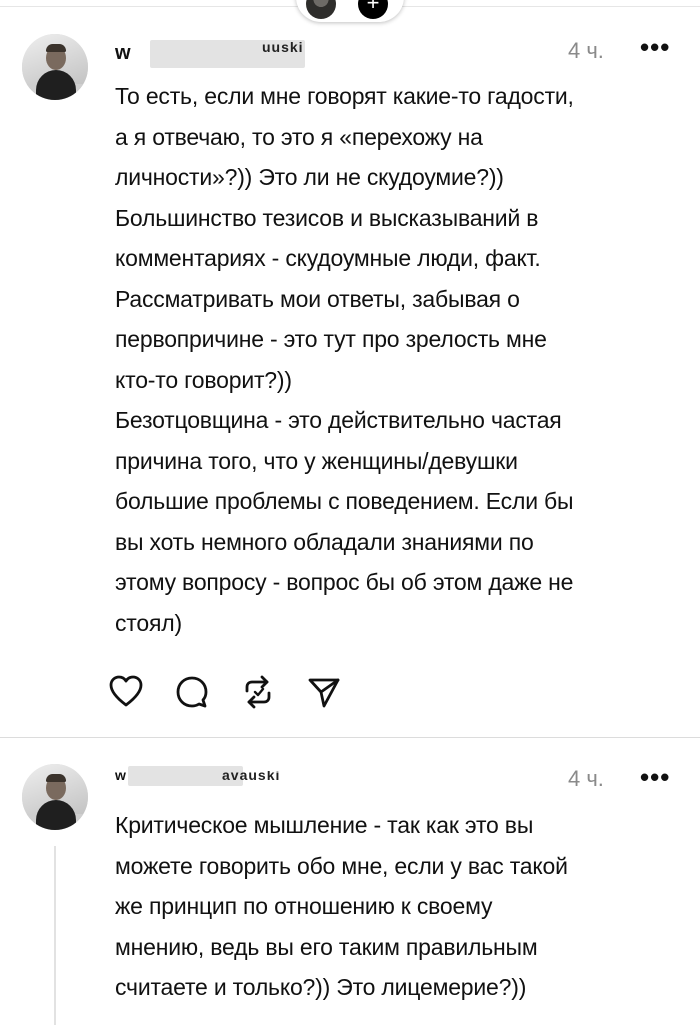 The height and width of the screenshot is (1025, 700). I want to click on profile-avatar, so click(321, 9).